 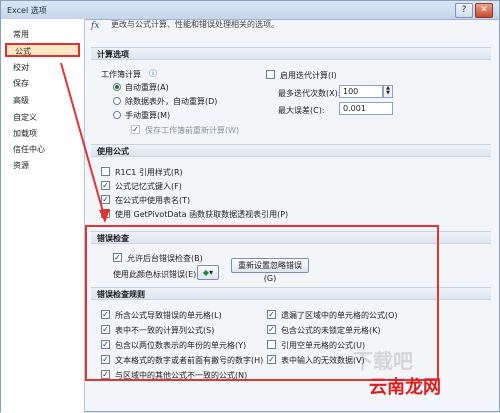 I want to click on watermark-faint: 下载吧, so click(x=383, y=361).